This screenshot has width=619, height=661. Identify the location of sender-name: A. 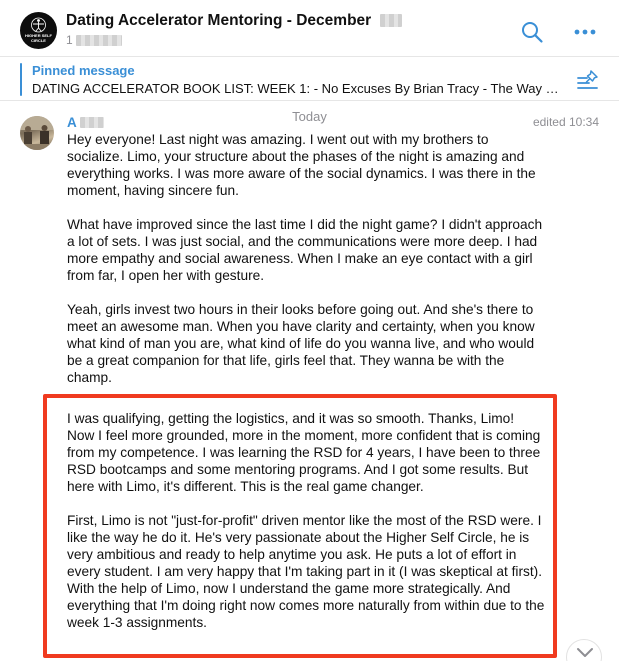
(85, 122).